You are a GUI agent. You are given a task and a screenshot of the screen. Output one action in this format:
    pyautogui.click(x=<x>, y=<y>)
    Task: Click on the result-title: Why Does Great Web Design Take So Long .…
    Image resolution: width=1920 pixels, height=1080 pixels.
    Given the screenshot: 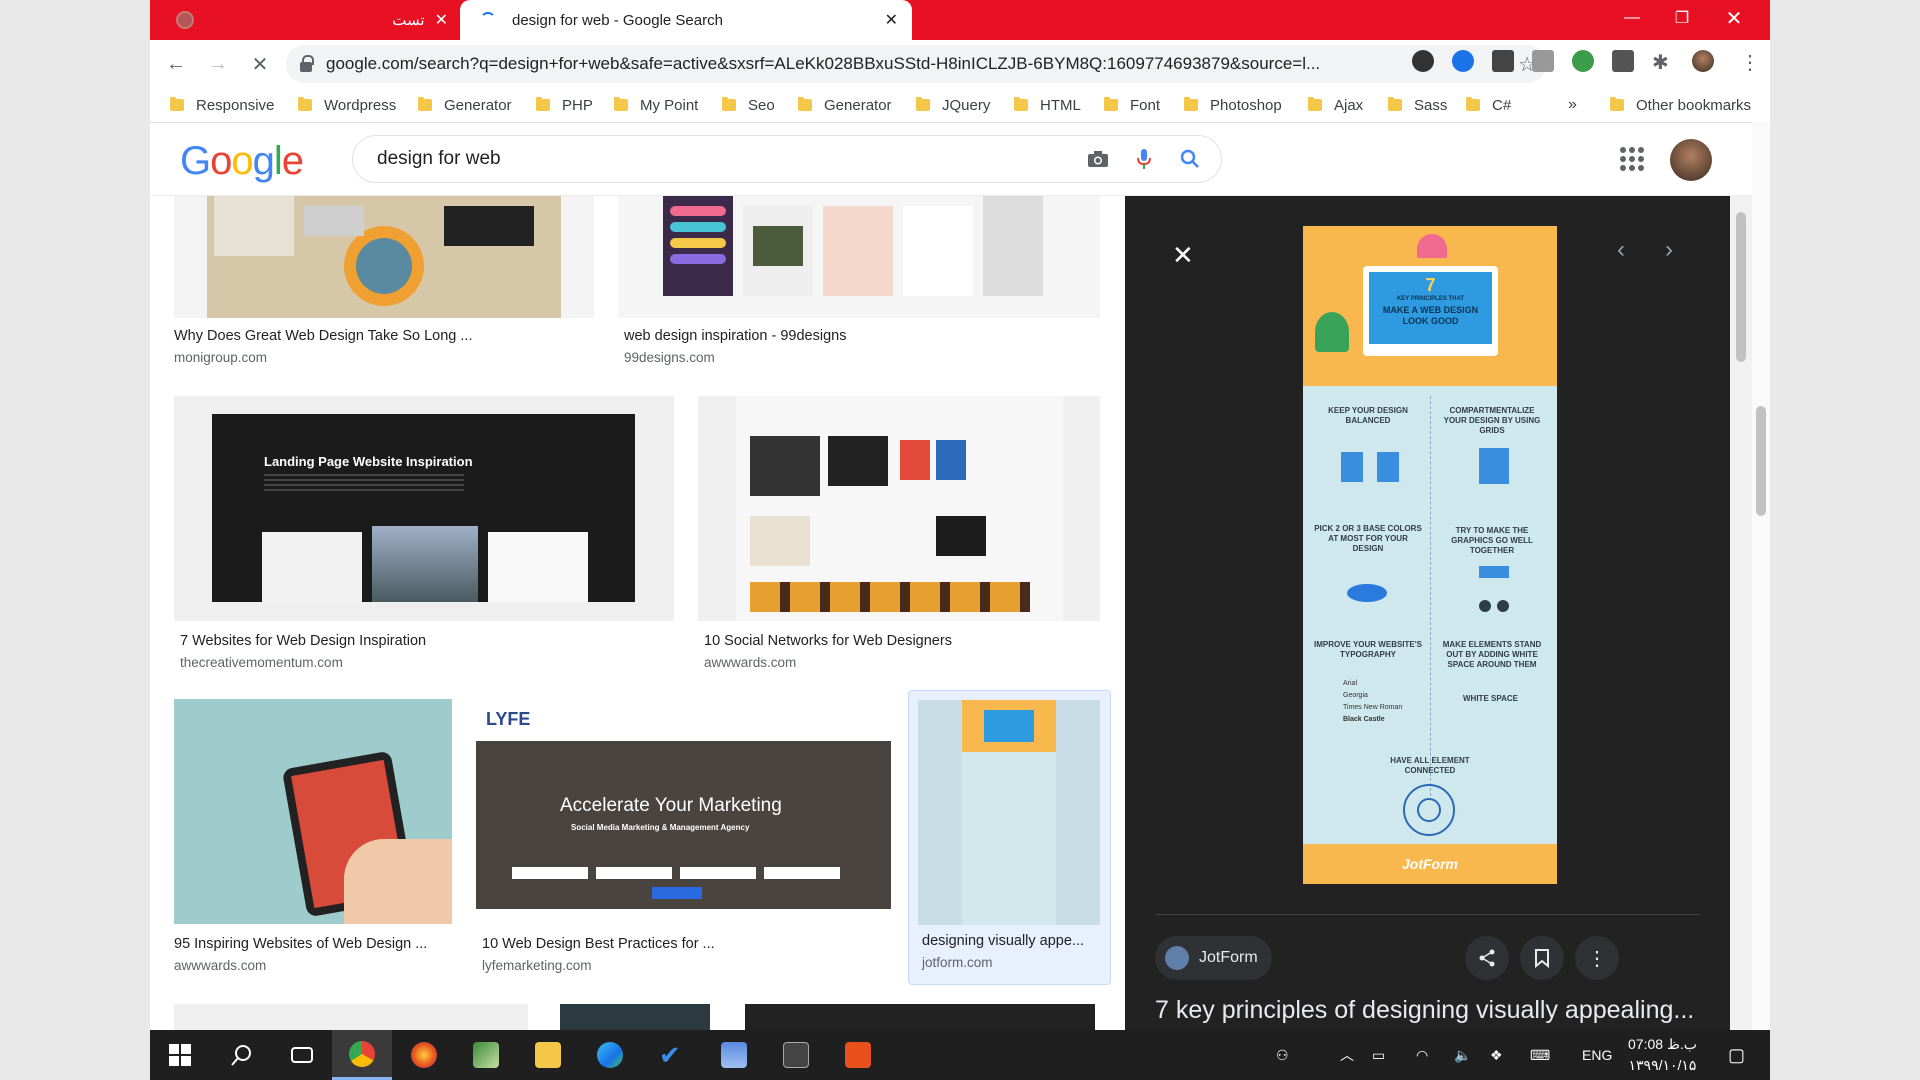 What is the action you would take?
    pyautogui.click(x=323, y=336)
    